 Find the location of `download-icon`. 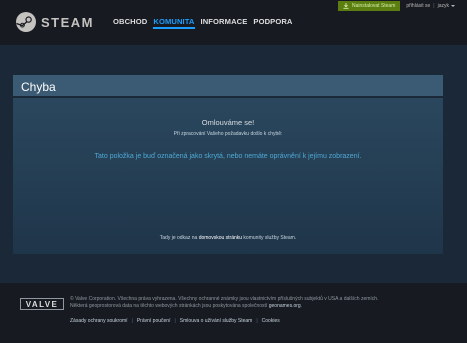

download-icon is located at coordinates (346, 6).